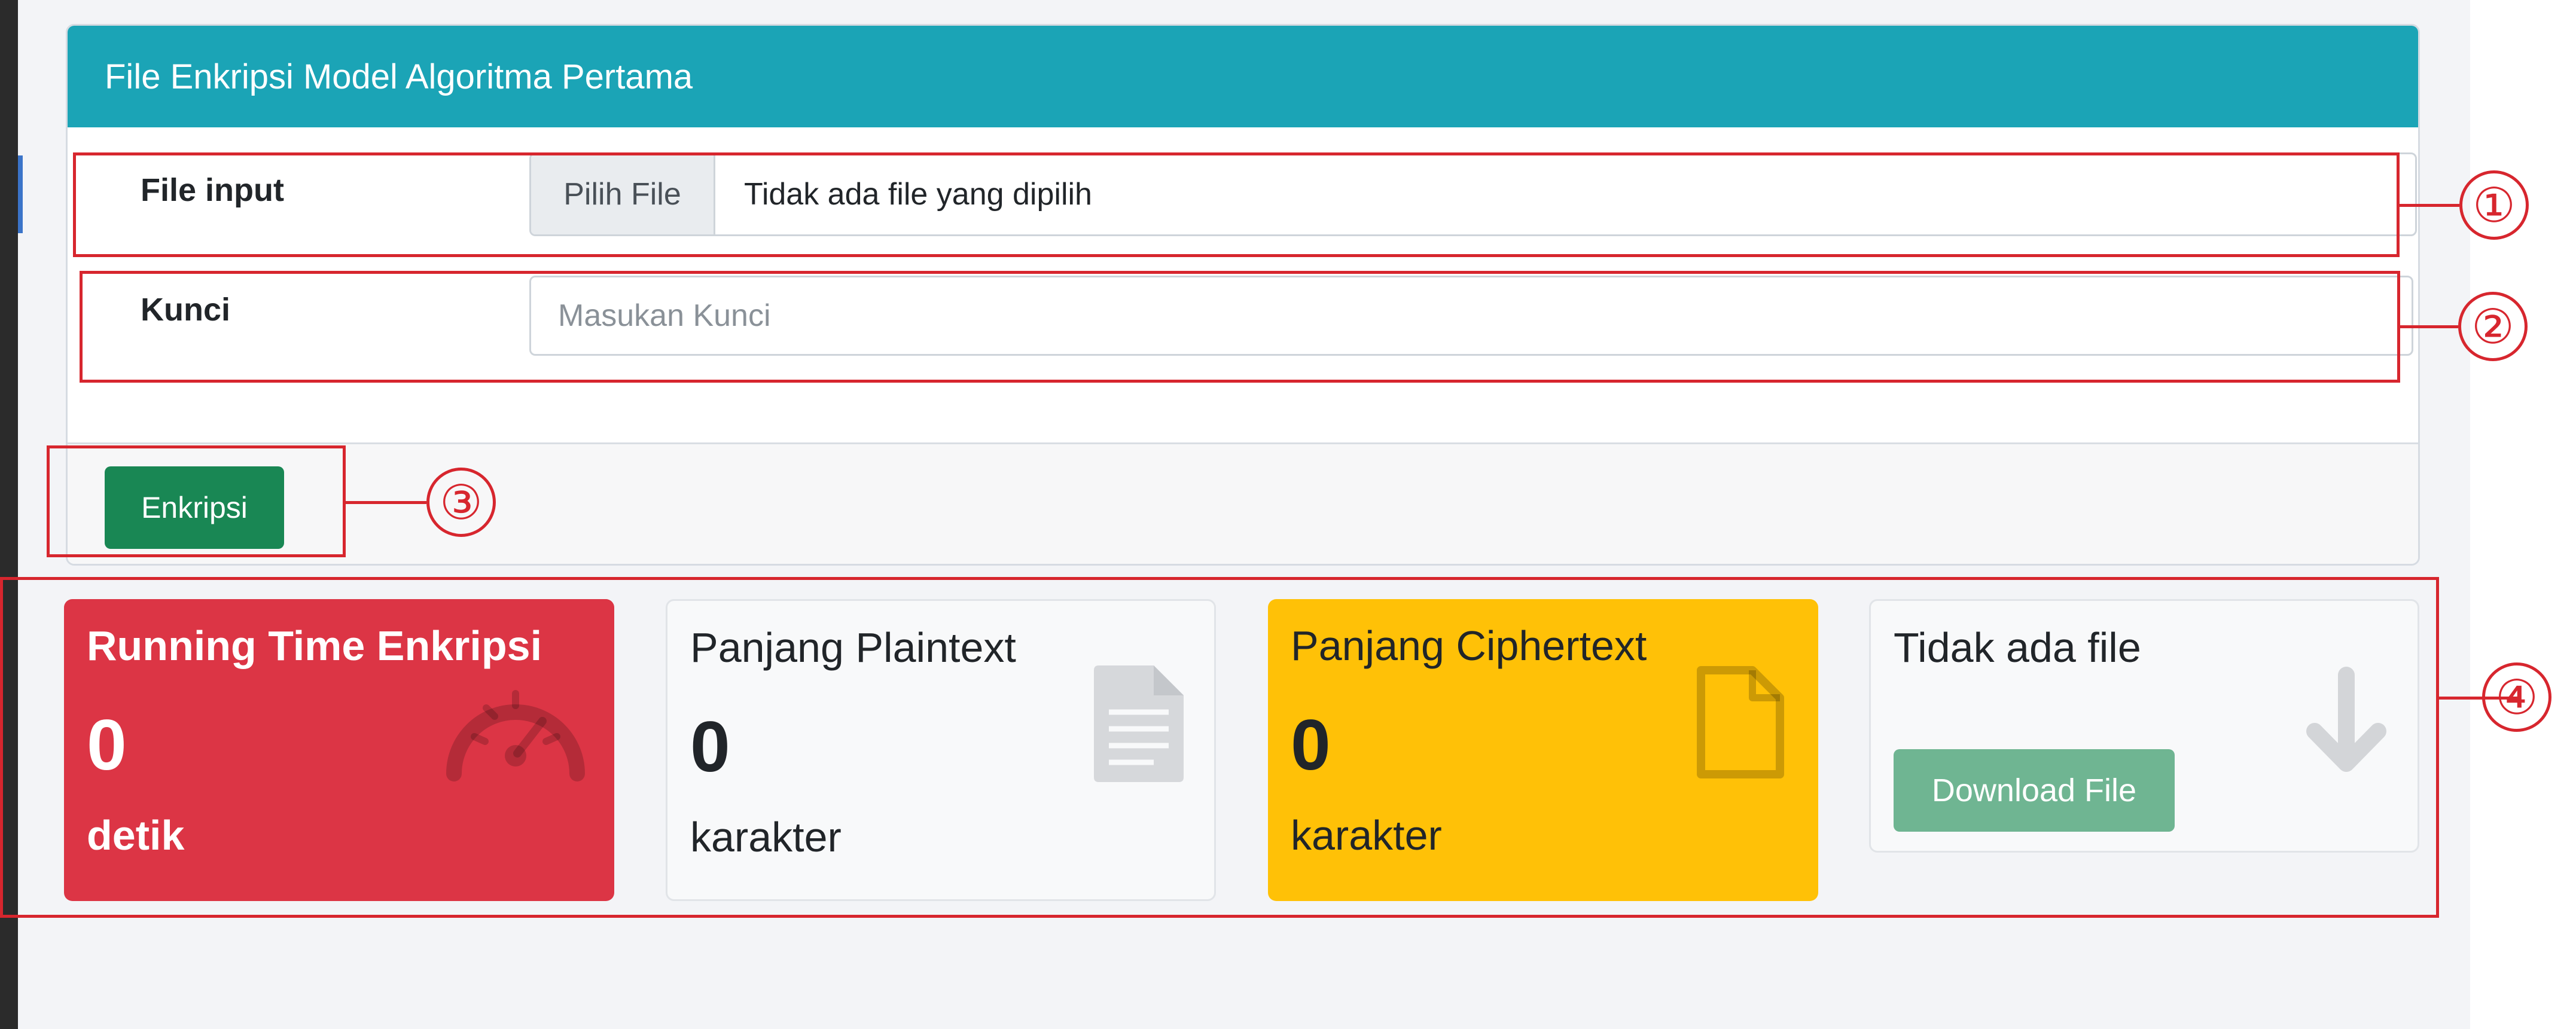  Describe the element at coordinates (1473, 194) in the screenshot. I see `file-input-control: Pilih File Tidak ada file yang dipilih` at that location.